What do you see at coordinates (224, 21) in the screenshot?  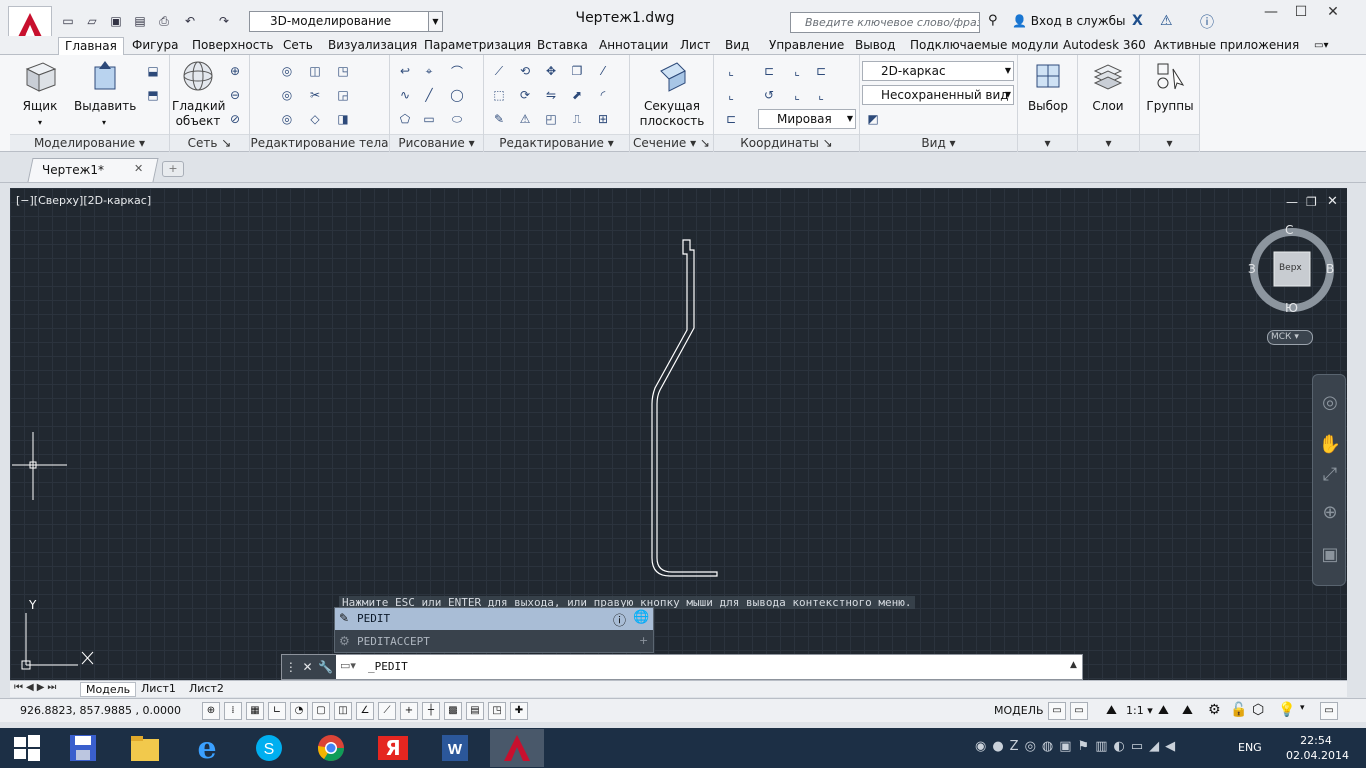 I see `redo-icon: ↷` at bounding box center [224, 21].